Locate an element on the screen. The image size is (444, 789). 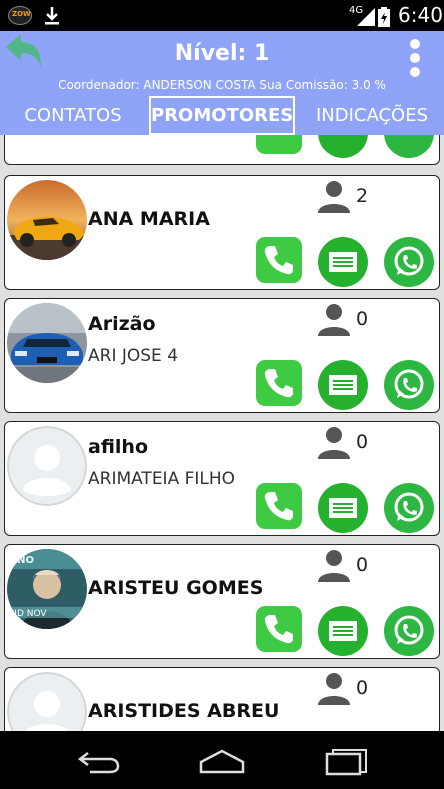
overflow-menu-icon is located at coordinates (415, 60).